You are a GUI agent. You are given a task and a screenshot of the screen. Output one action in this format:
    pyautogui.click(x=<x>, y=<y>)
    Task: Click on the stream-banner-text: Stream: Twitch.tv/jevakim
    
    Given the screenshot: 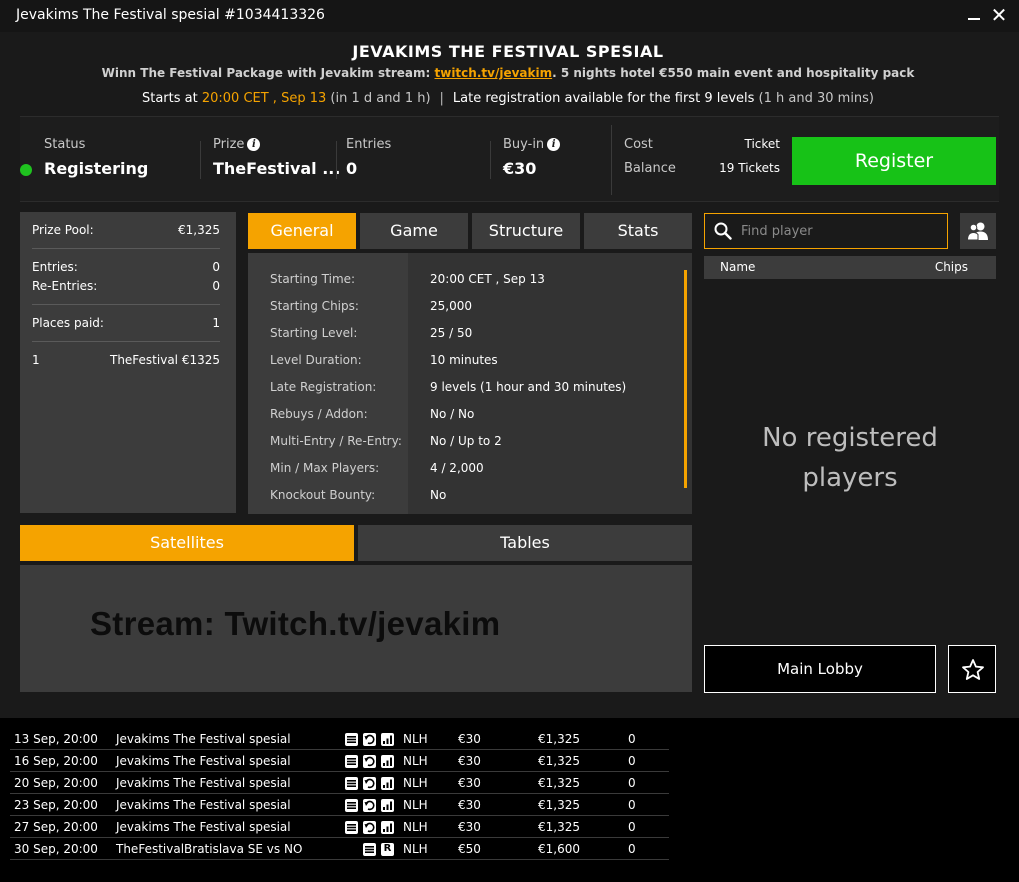 What is the action you would take?
    pyautogui.click(x=295, y=623)
    